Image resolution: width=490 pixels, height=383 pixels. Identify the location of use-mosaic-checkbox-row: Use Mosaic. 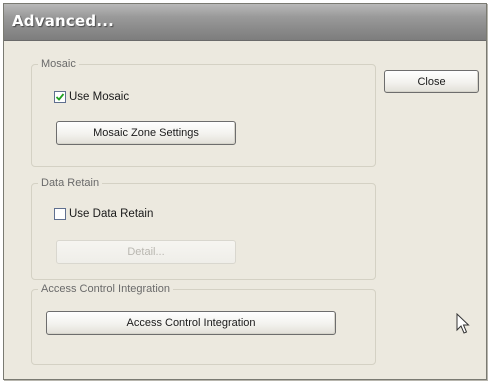
(91, 97).